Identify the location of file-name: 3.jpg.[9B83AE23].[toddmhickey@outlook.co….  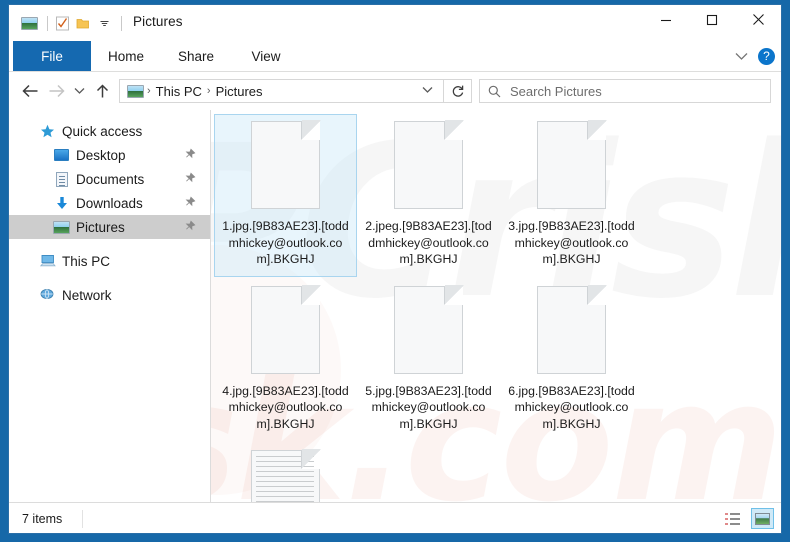
(571, 242).